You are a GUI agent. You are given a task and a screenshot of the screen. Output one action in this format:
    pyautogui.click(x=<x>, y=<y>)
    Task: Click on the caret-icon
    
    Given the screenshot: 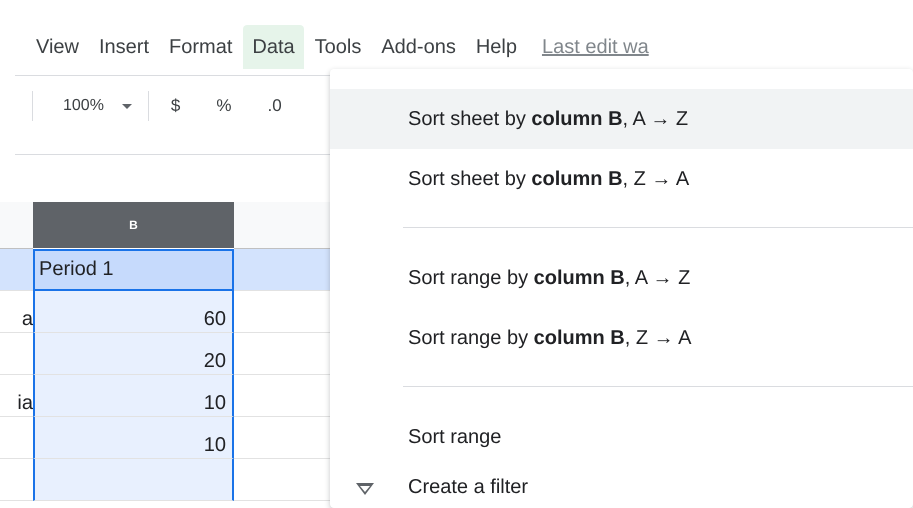 What is the action you would take?
    pyautogui.click(x=127, y=106)
    